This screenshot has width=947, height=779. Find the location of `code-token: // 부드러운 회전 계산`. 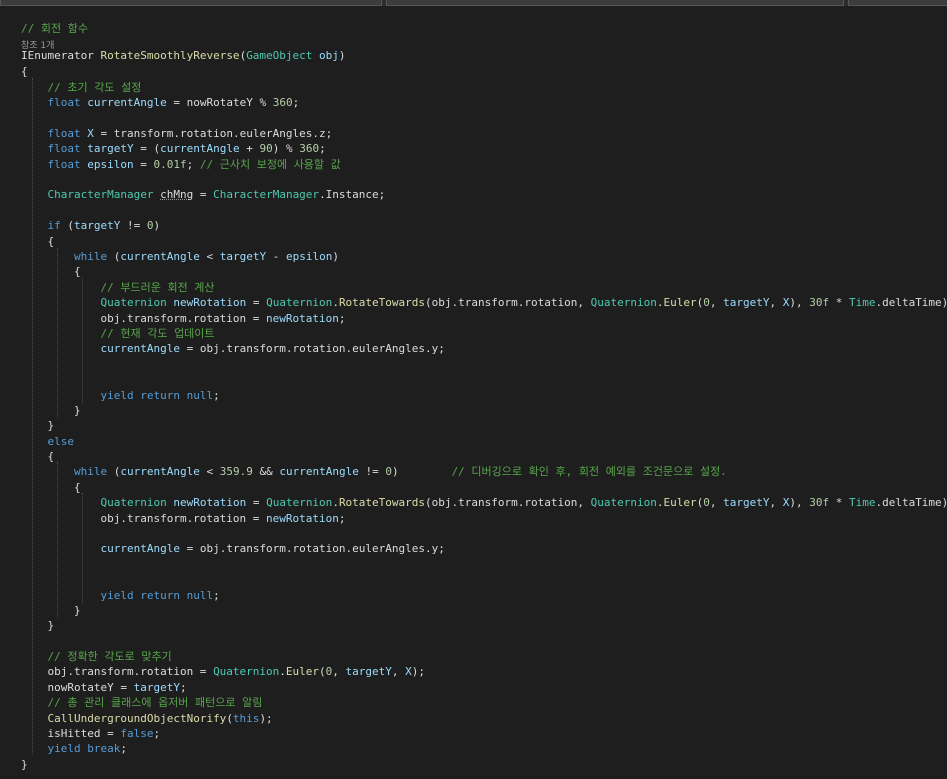

code-token: // 부드러운 회전 계산 is located at coordinates (118, 287).